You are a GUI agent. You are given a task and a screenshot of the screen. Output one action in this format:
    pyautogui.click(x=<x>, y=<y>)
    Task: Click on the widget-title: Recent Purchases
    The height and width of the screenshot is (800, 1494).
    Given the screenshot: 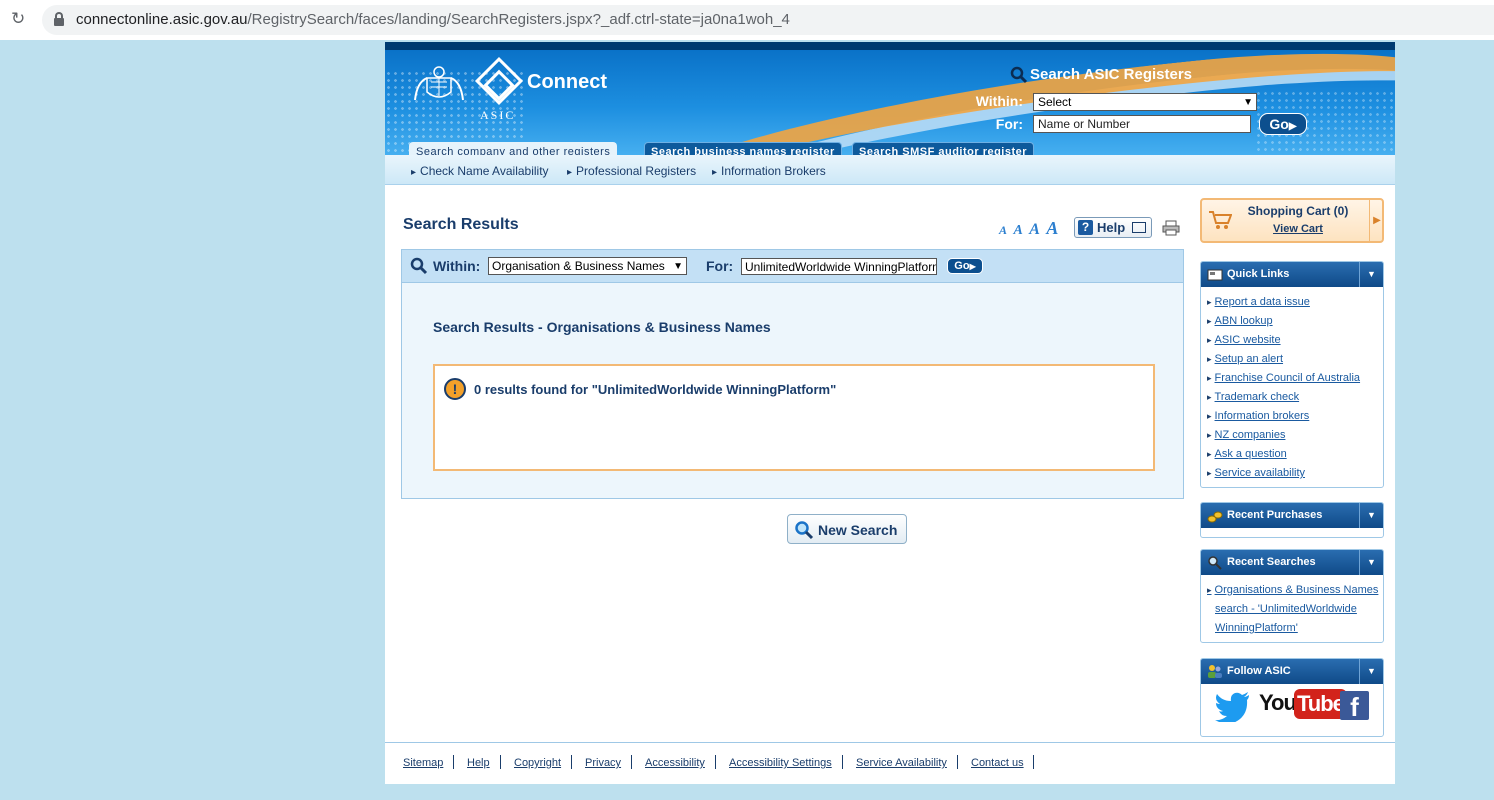 What is the action you would take?
    pyautogui.click(x=1275, y=515)
    